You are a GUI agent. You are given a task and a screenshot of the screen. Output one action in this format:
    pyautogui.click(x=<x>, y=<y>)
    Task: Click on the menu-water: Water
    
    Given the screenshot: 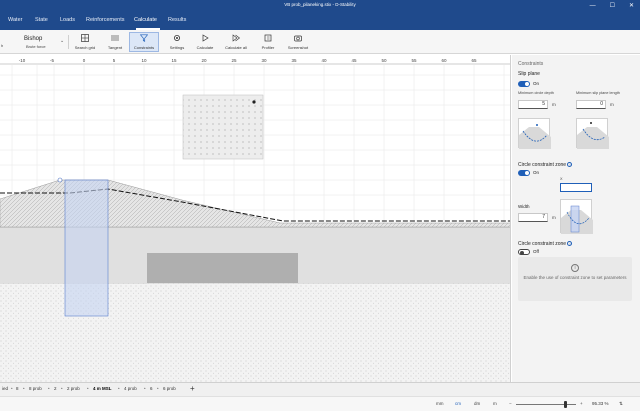 What is the action you would take?
    pyautogui.click(x=15, y=20)
    